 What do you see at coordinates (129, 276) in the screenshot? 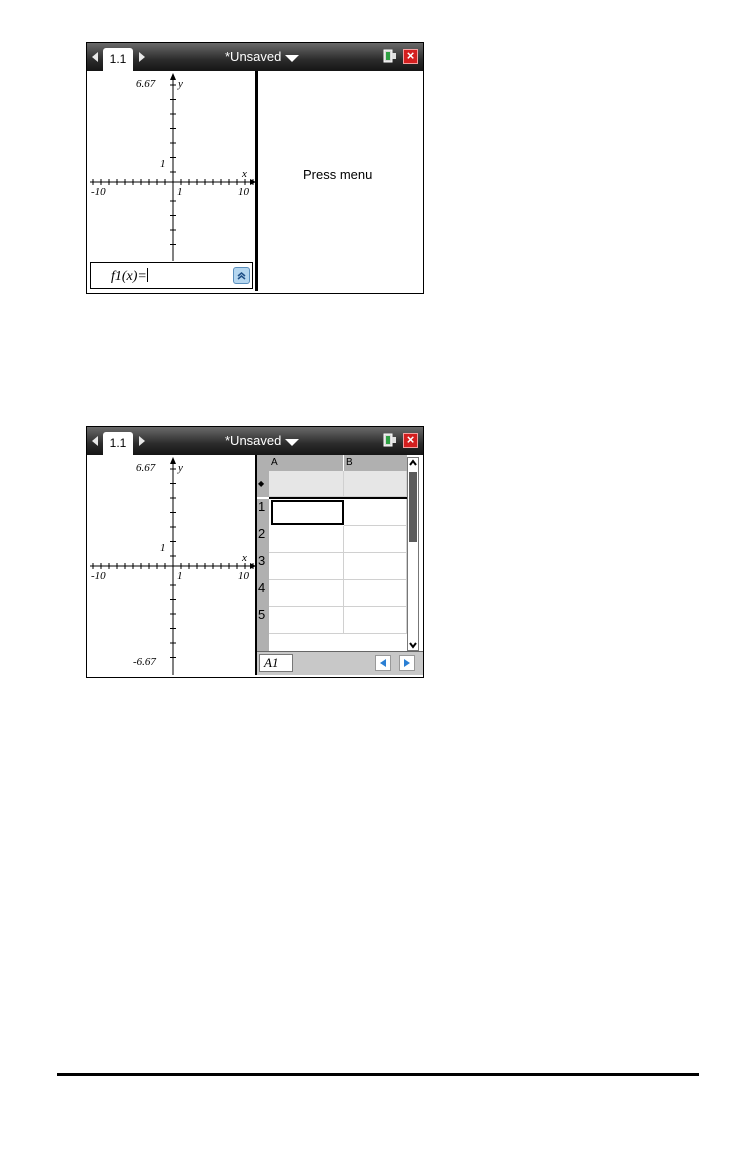
I see `entry-text: f1(x)=` at bounding box center [129, 276].